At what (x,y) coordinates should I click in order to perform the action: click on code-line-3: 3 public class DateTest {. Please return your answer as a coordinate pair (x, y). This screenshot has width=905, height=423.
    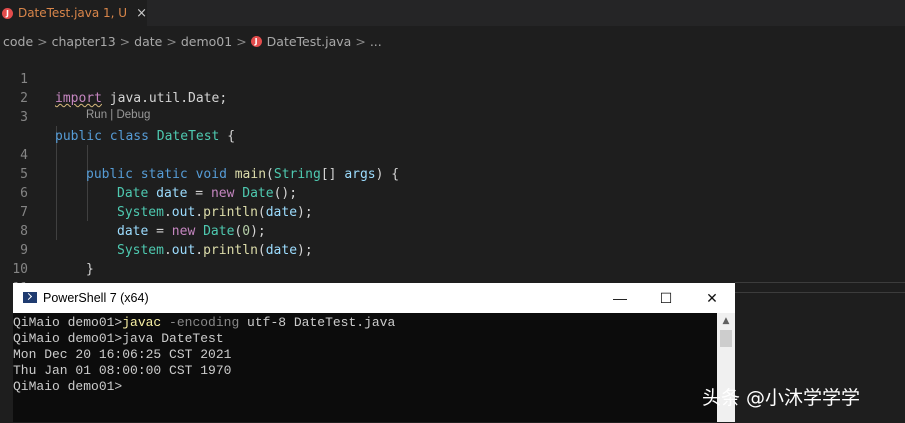
    Looking at the image, I should click on (117, 116).